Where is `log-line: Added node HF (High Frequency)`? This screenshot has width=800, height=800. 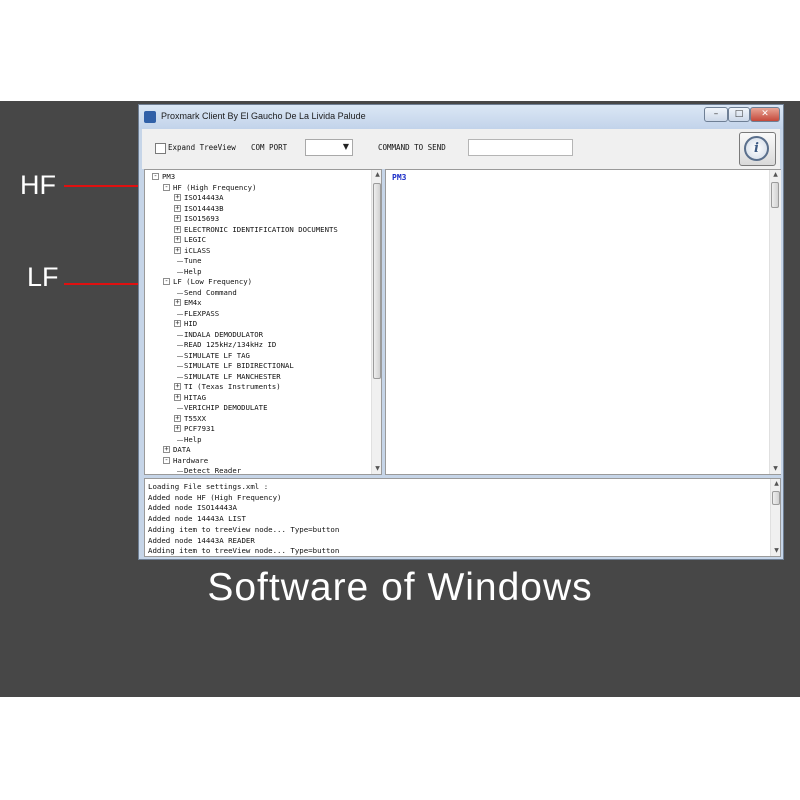 log-line: Added node HF (High Frequency) is located at coordinates (215, 497).